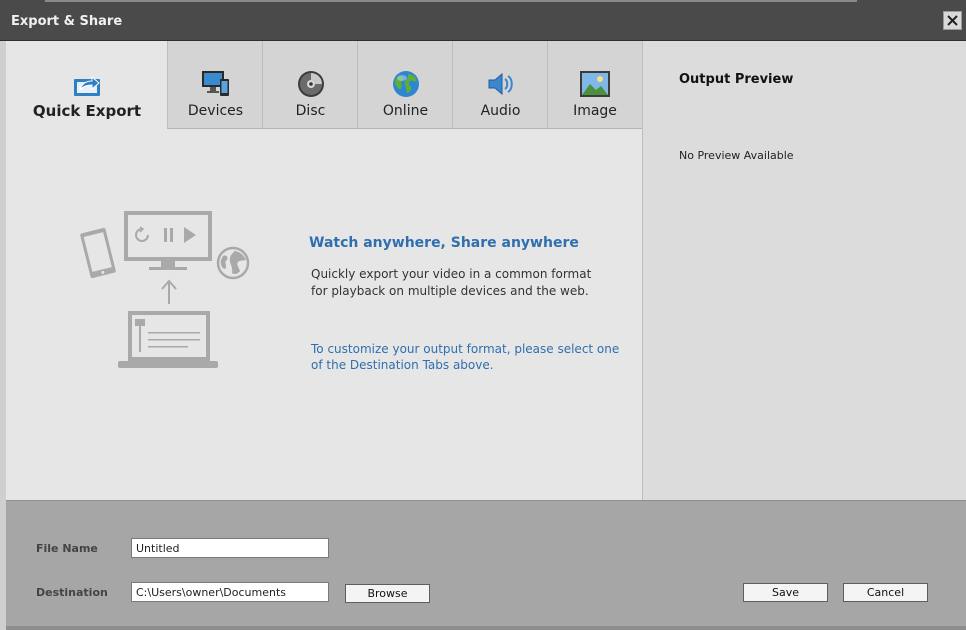 The image size is (966, 630). I want to click on quick-export-icon, so click(87, 85).